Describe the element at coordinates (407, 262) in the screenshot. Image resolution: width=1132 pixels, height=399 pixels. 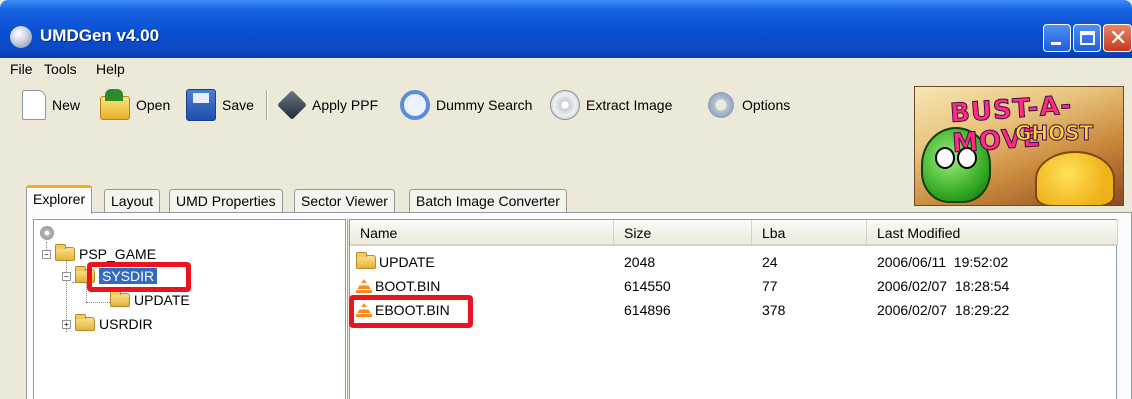
I see `file-name: UPDATE` at that location.